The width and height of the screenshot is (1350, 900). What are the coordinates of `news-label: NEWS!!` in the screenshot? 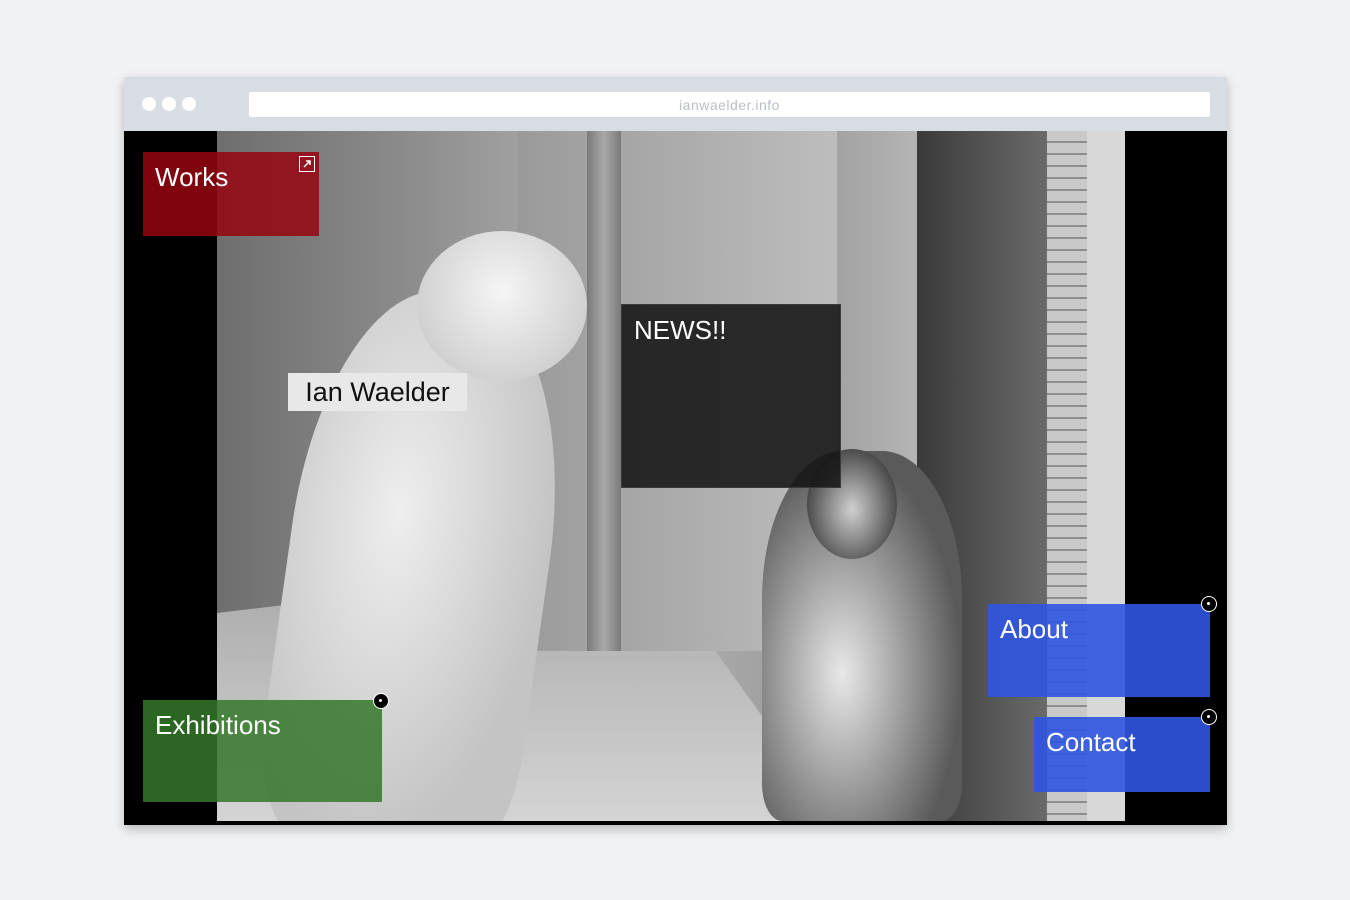 It's located at (680, 330).